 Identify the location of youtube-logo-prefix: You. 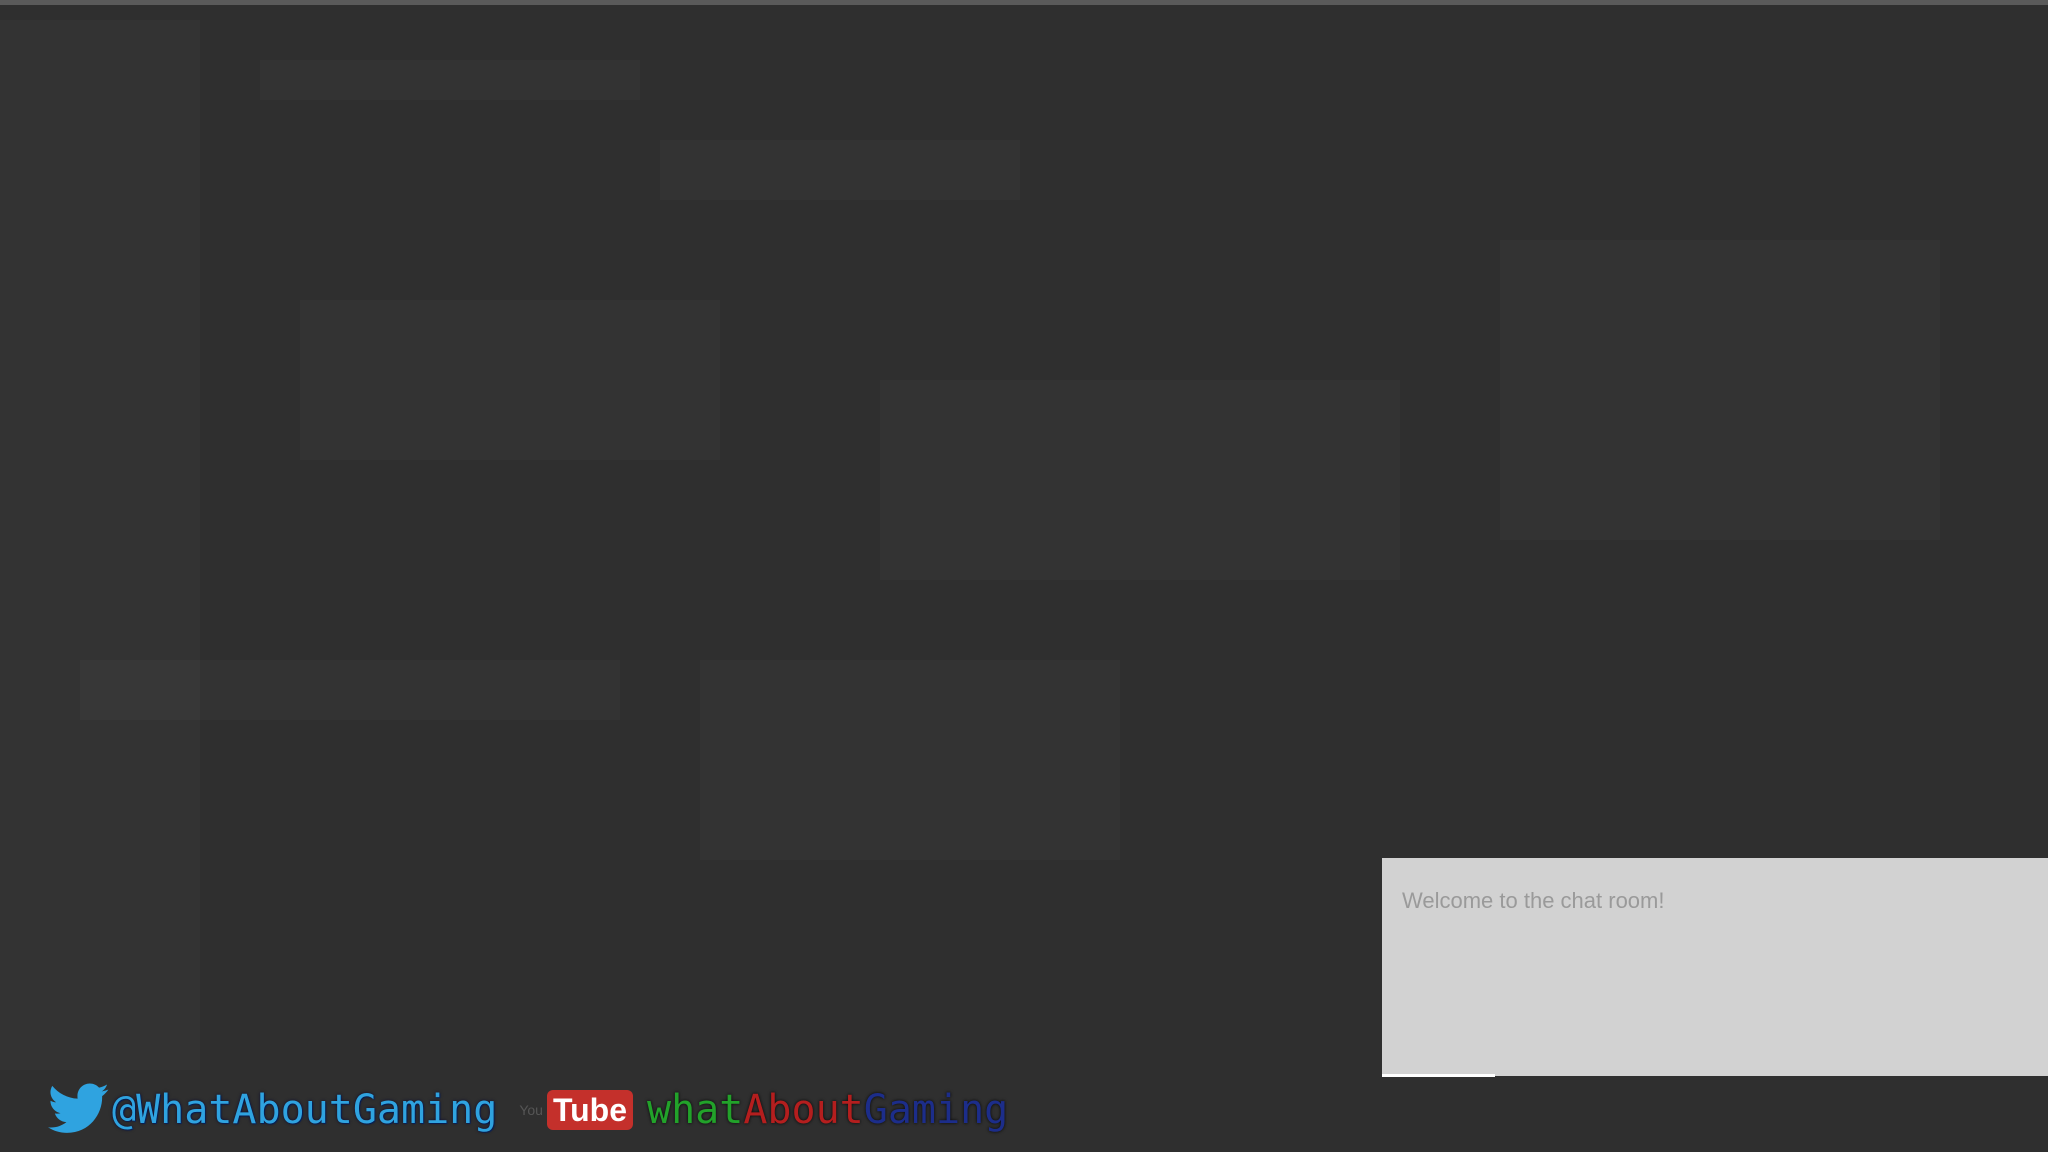
(531, 1110).